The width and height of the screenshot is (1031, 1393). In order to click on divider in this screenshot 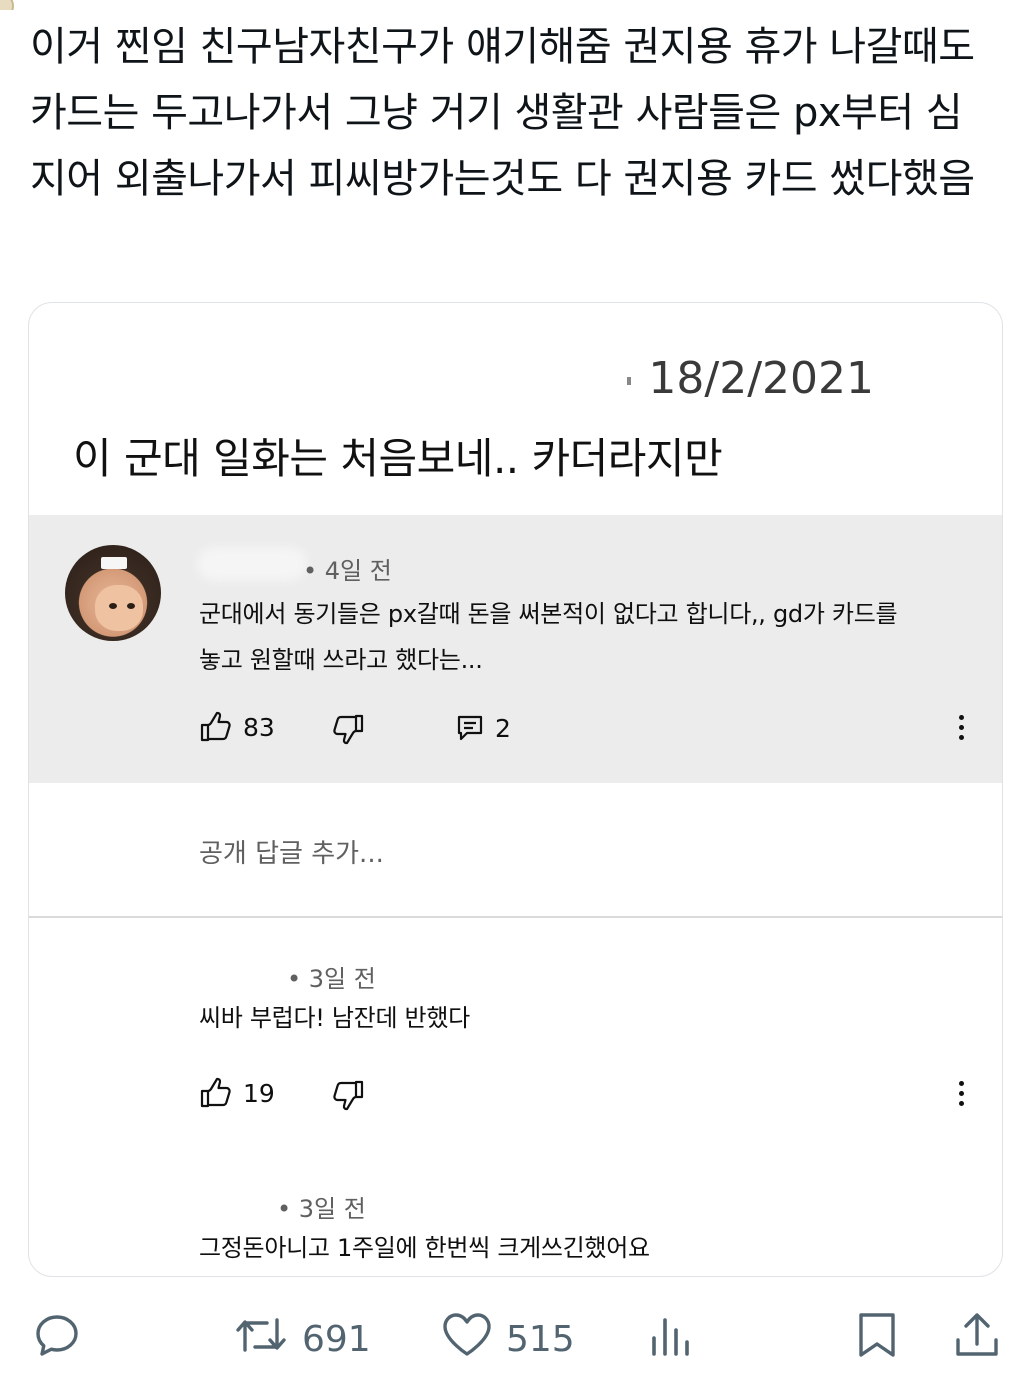, I will do `click(515, 917)`.